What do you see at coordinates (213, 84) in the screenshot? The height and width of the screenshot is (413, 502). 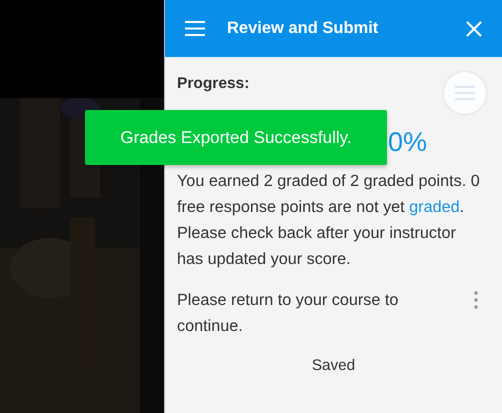 I see `progress-label: Progress:` at bounding box center [213, 84].